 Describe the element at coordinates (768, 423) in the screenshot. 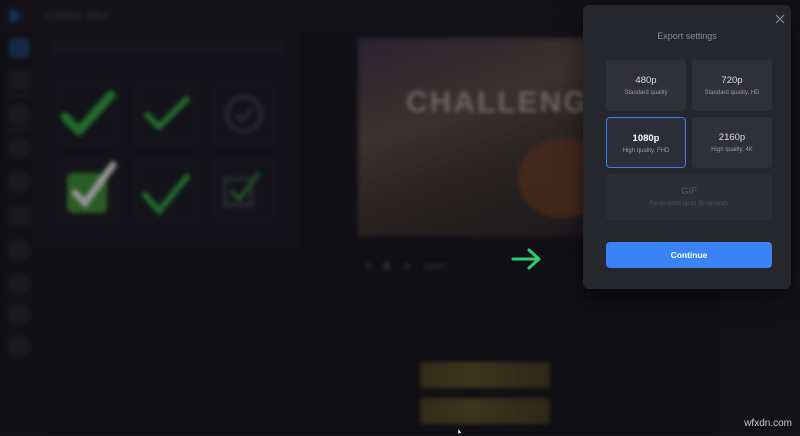

I see `watermark: wfxdn.com` at that location.